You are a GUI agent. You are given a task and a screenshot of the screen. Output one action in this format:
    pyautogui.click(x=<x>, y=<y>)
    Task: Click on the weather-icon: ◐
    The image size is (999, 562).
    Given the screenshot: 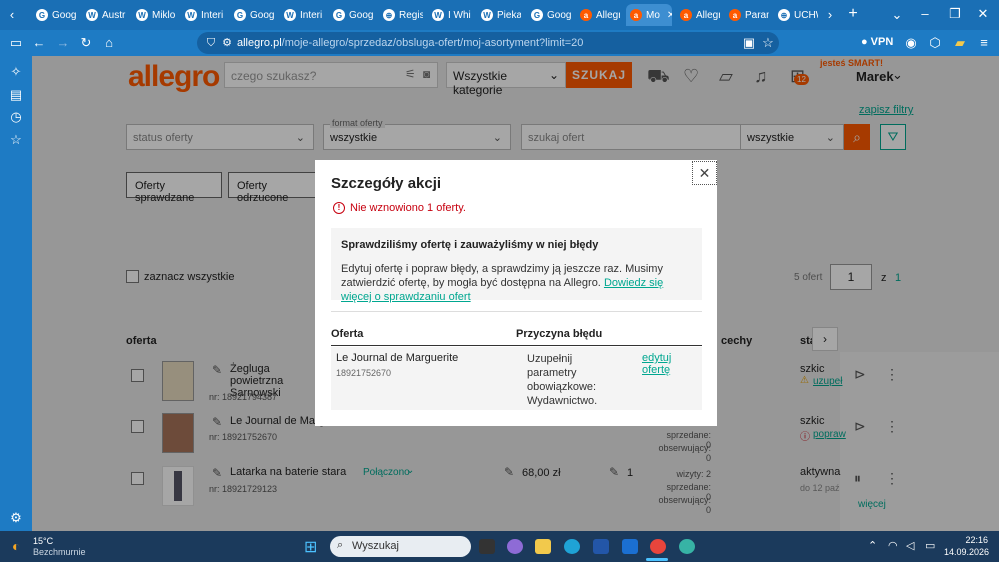 What is the action you would take?
    pyautogui.click(x=16, y=546)
    